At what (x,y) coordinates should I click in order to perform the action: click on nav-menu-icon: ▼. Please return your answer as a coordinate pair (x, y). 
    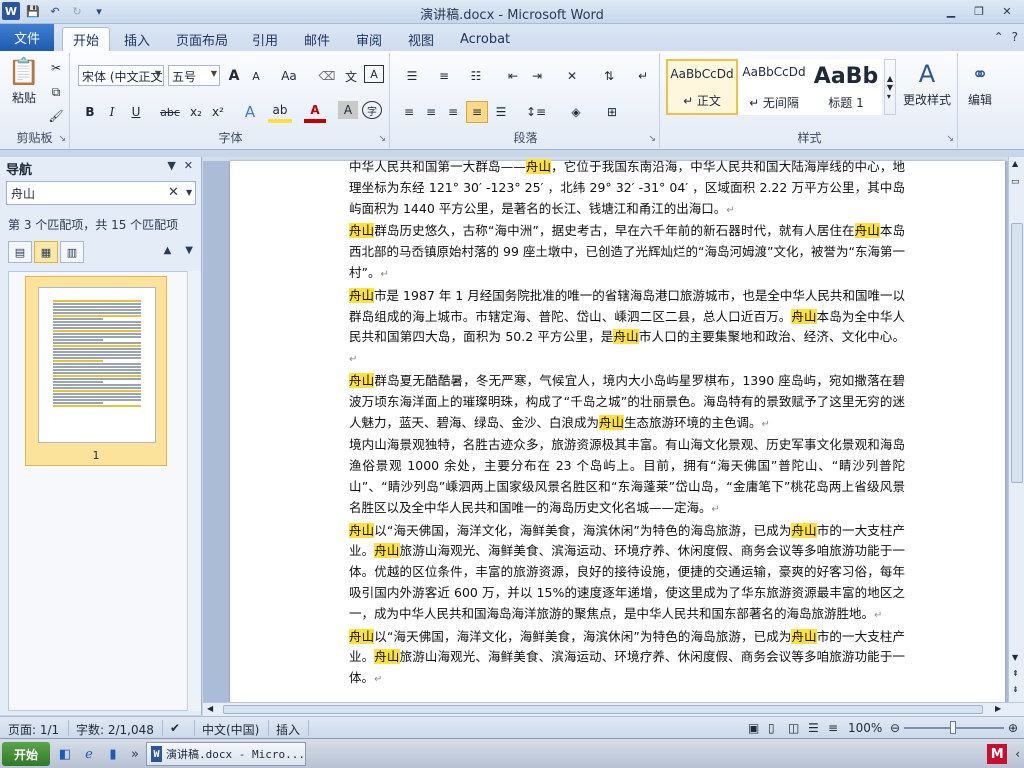
    Looking at the image, I should click on (171, 165).